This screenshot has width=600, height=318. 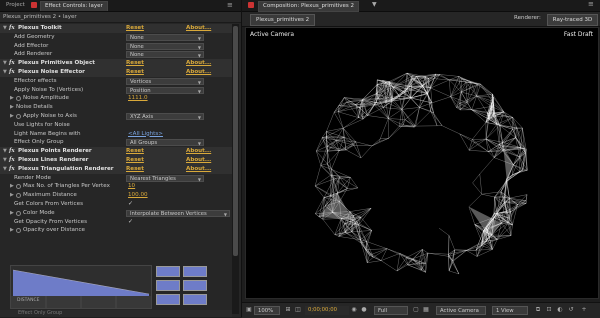 I want to click on property-label: Noise Details, so click(x=34, y=107).